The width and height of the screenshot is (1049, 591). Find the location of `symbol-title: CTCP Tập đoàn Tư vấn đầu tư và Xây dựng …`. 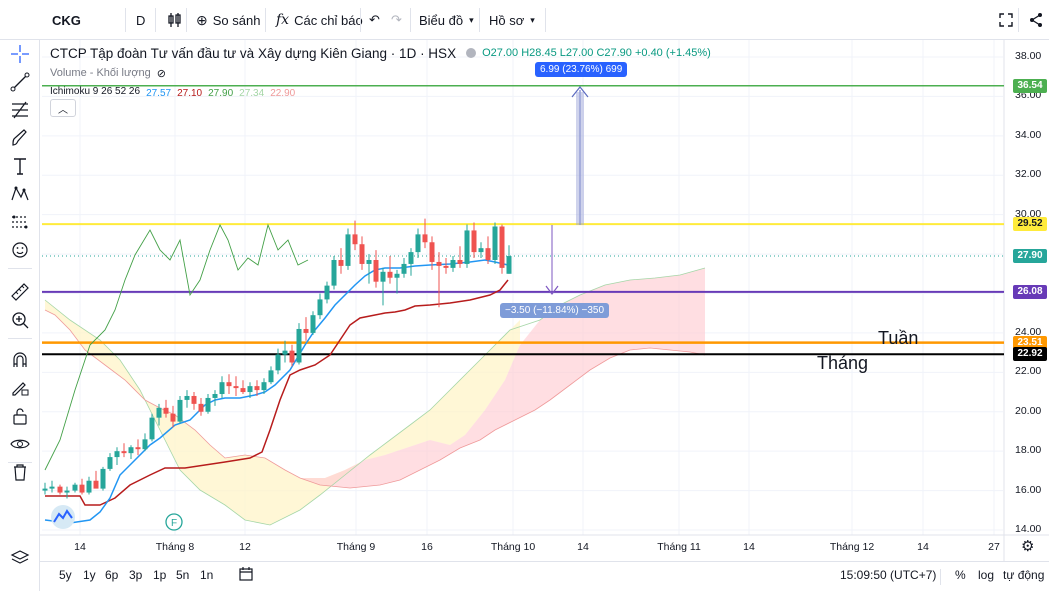

symbol-title: CTCP Tập đoàn Tư vấn đầu tư và Xây dựng … is located at coordinates (253, 53).